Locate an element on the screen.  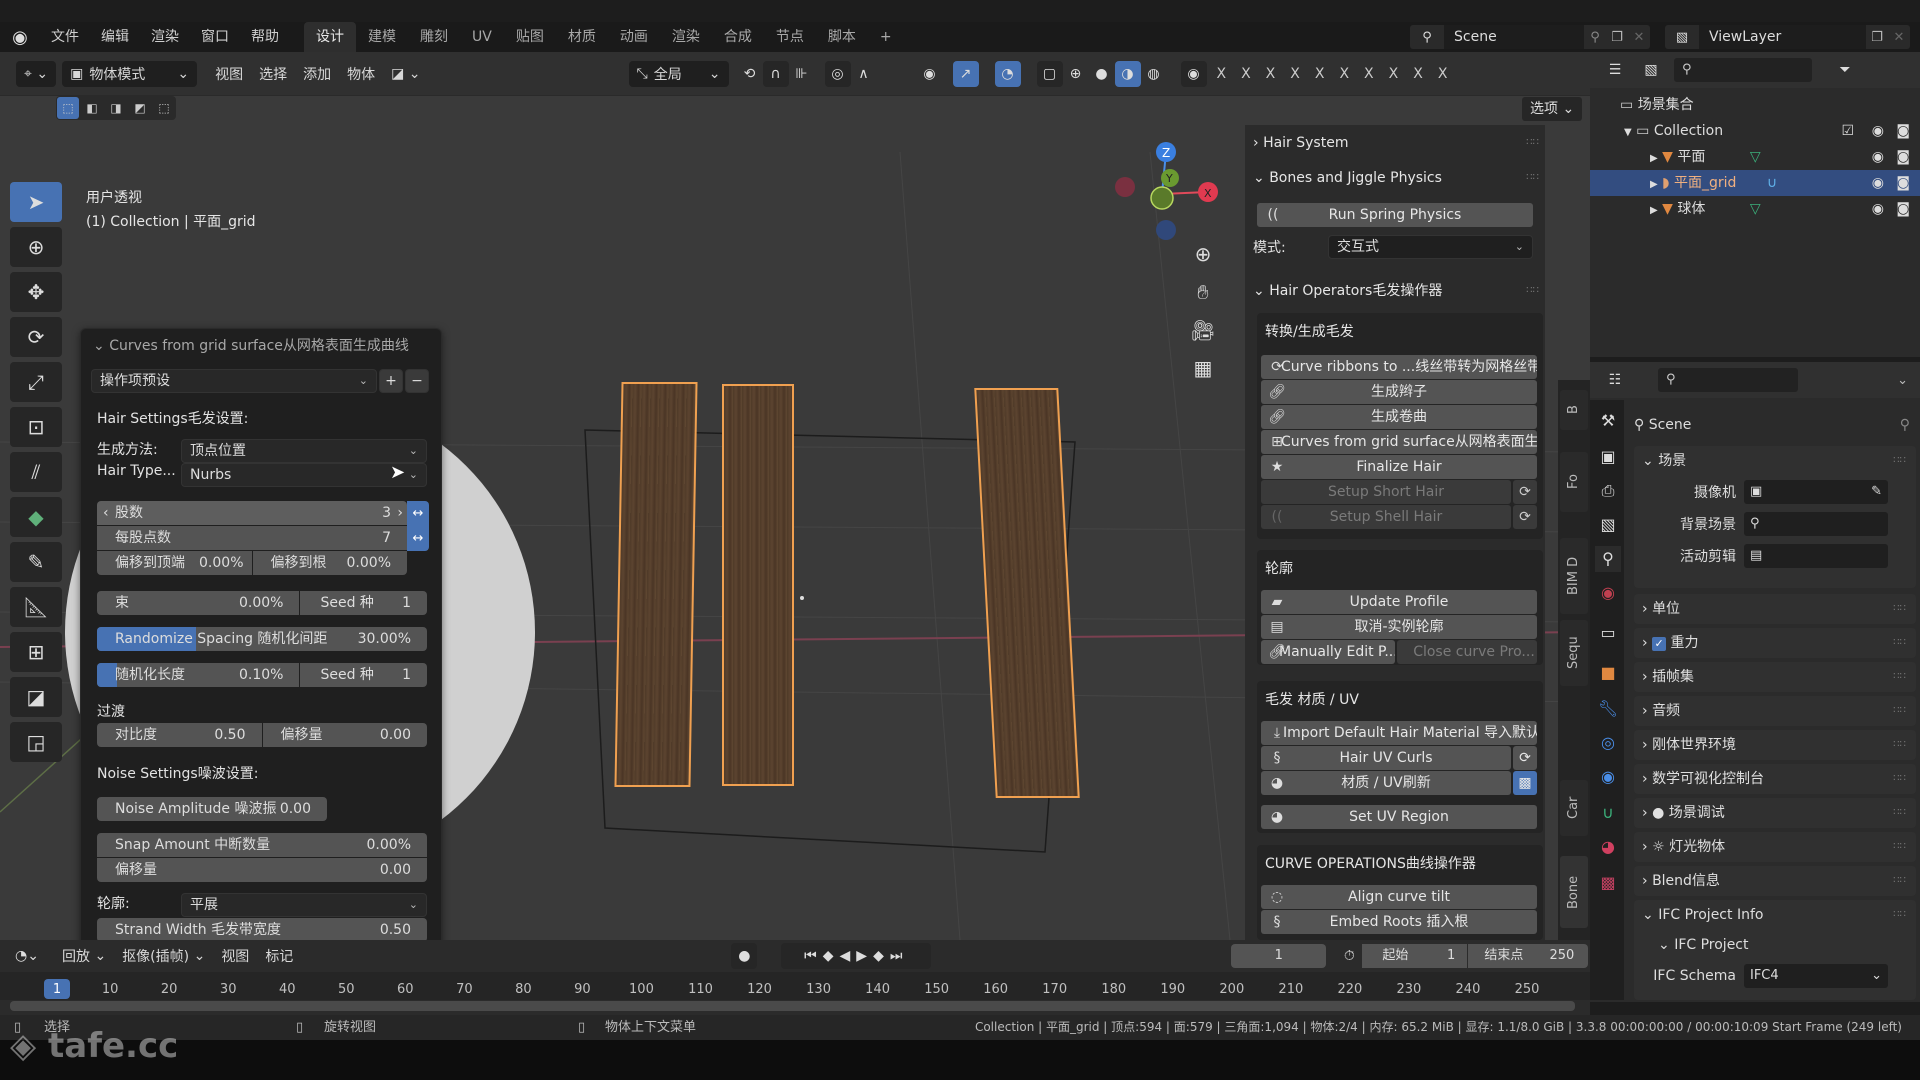
section-keying-sets: › 插帧集 ∷∷ is located at coordinates (1775, 677).